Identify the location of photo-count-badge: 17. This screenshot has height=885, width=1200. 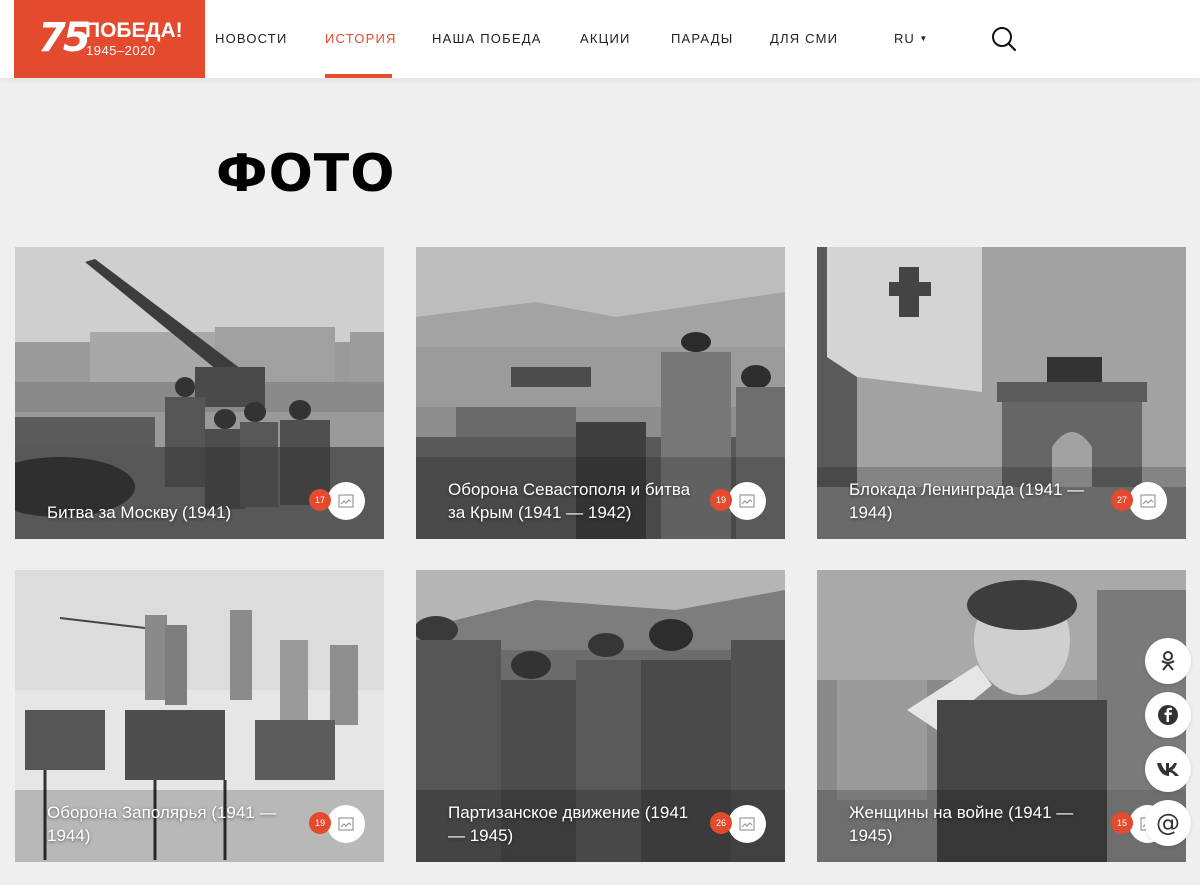
(320, 500).